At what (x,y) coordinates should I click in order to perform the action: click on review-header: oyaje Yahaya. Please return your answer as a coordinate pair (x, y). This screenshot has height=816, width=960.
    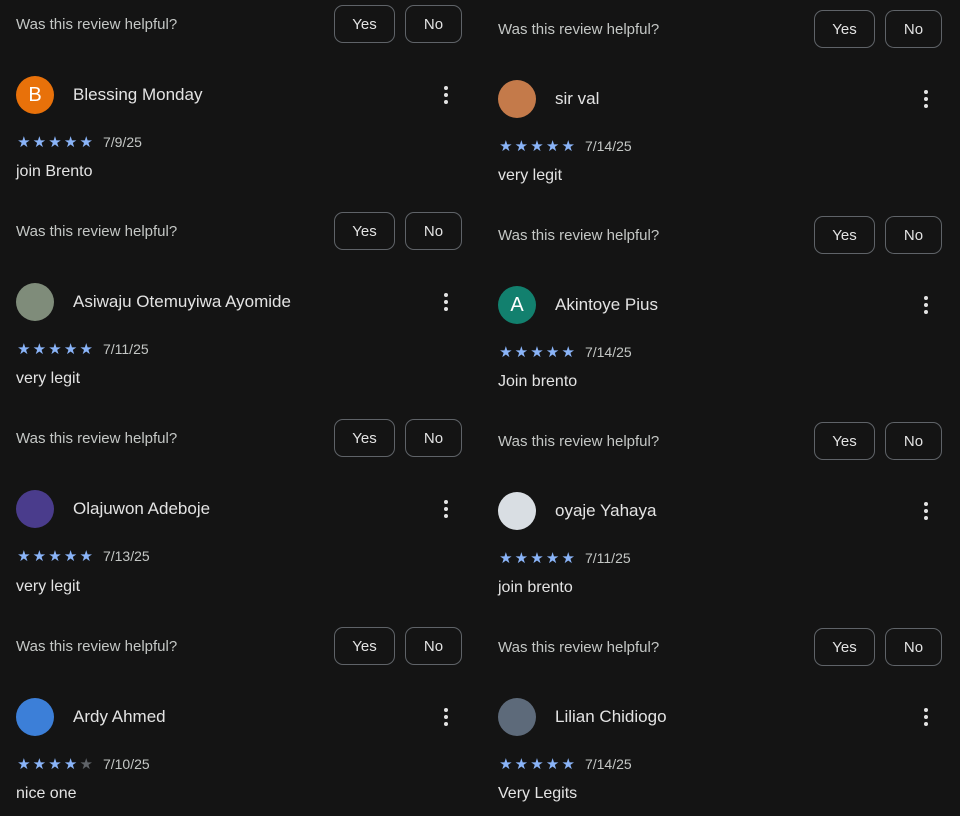
    Looking at the image, I should click on (720, 511).